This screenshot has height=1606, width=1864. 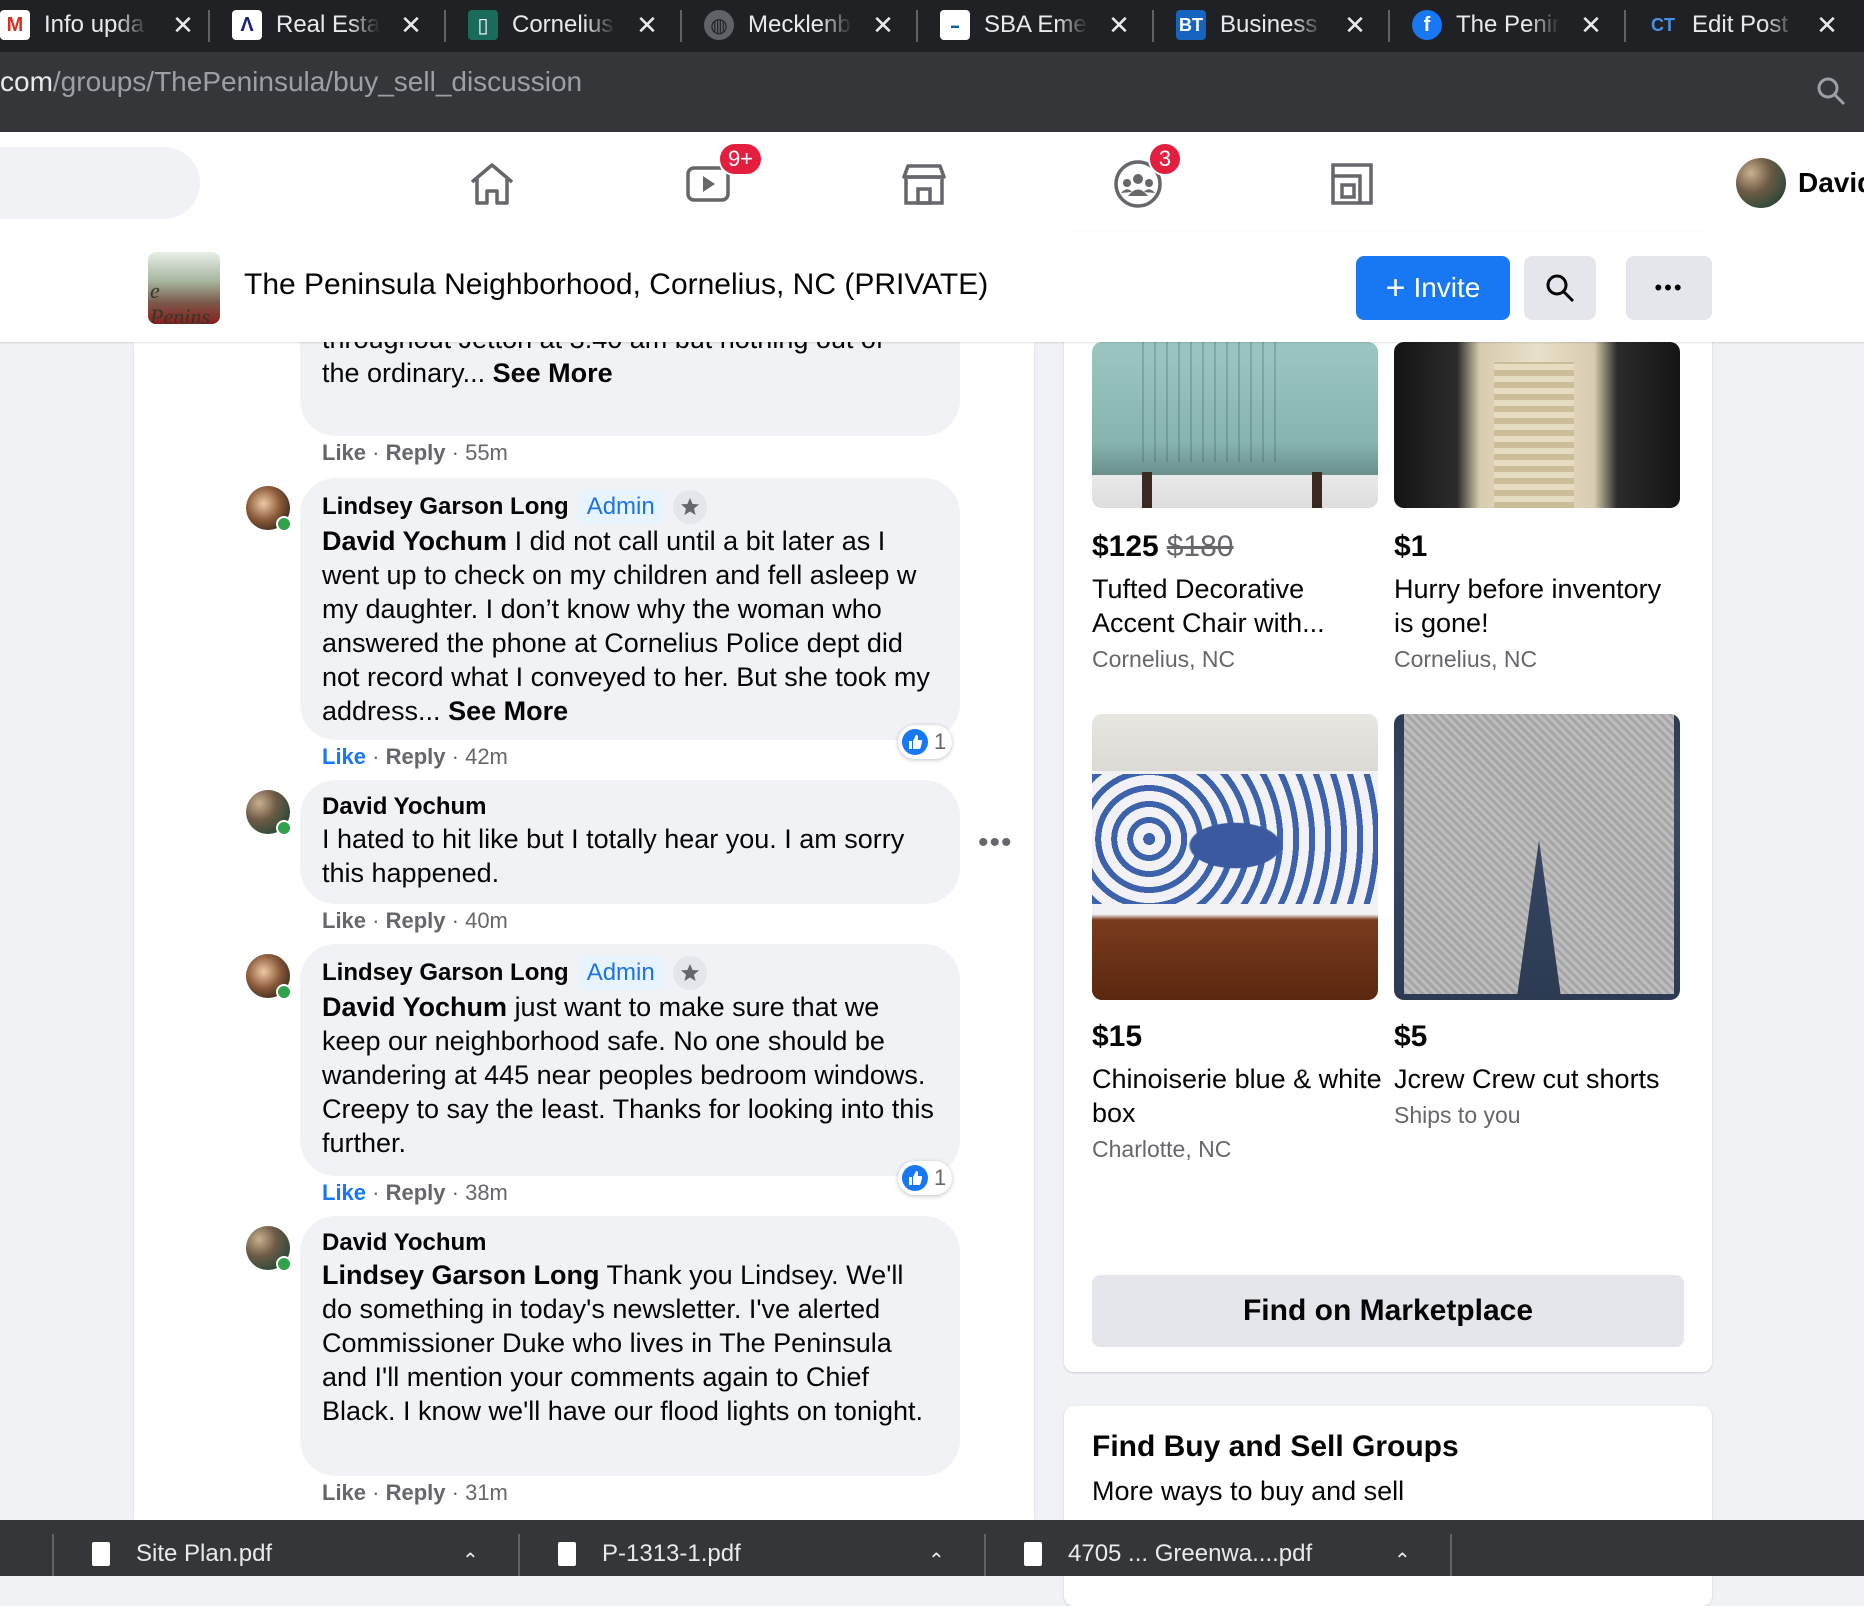 I want to click on item-title: Jcrew Crew cut shorts, so click(x=1539, y=1079).